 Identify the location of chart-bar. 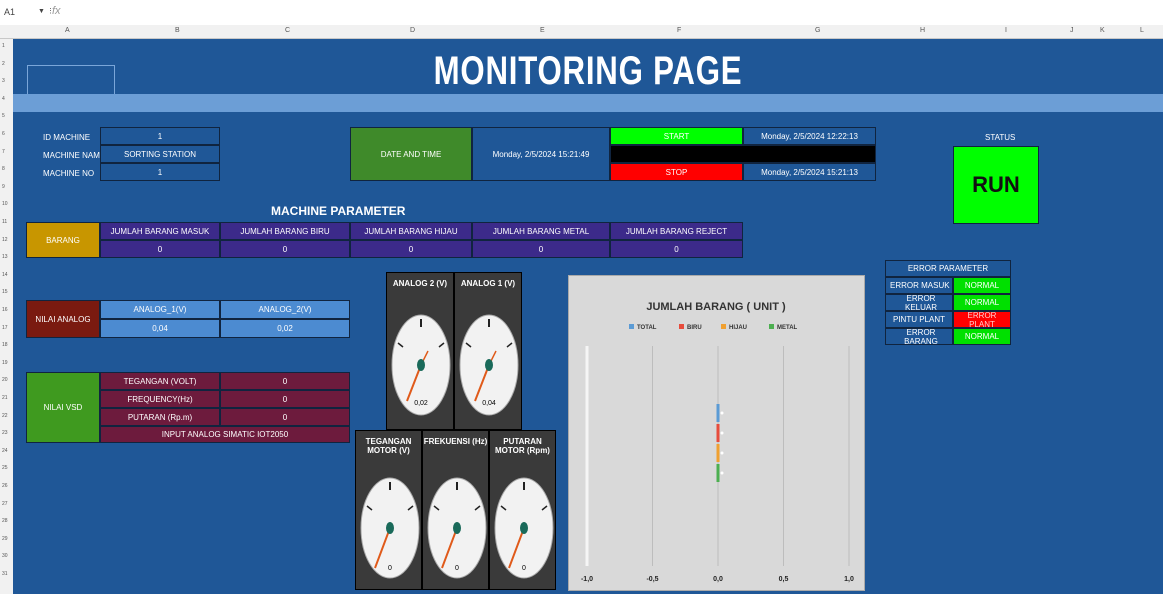
(718, 413).